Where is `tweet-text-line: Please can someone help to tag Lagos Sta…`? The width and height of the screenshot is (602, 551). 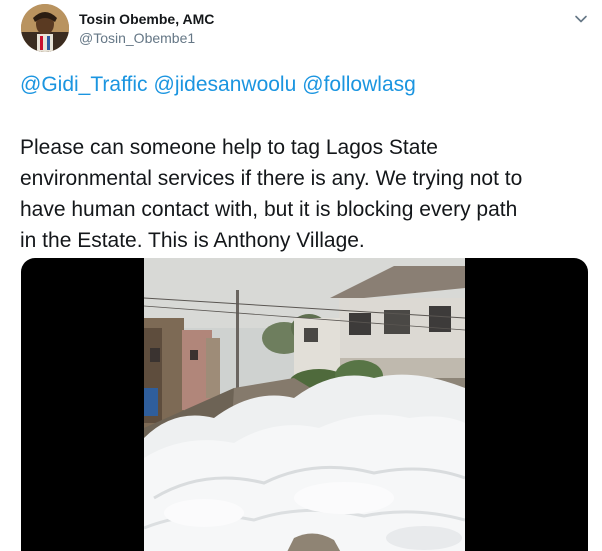
tweet-text-line: Please can someone help to tag Lagos Sta… is located at coordinates (229, 147).